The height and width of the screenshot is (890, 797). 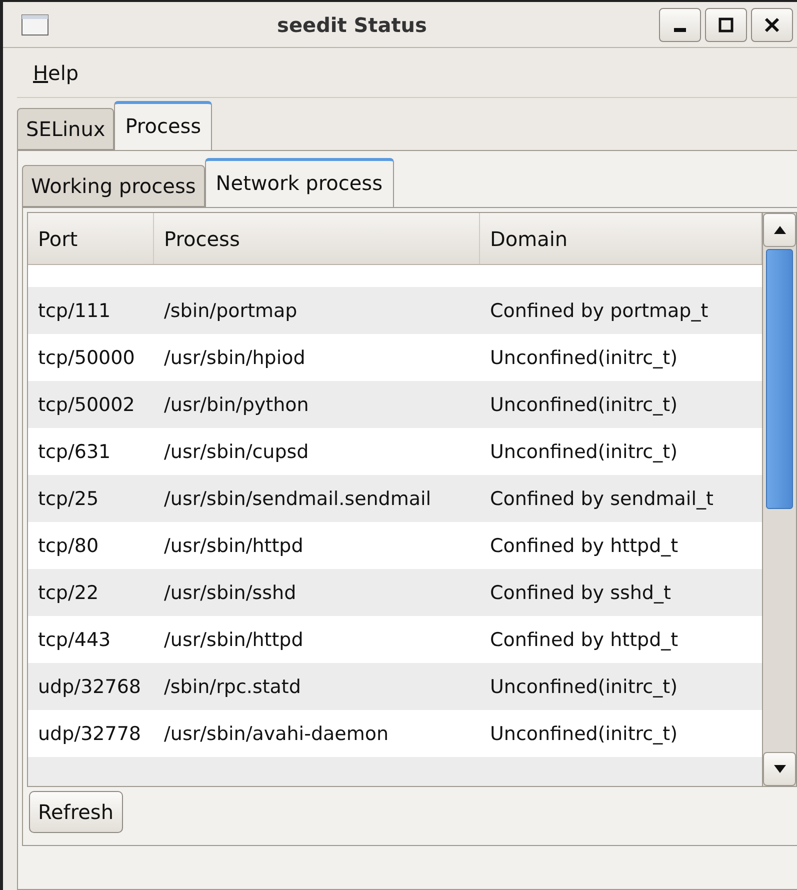 I want to click on scroll-down-button, so click(x=779, y=769).